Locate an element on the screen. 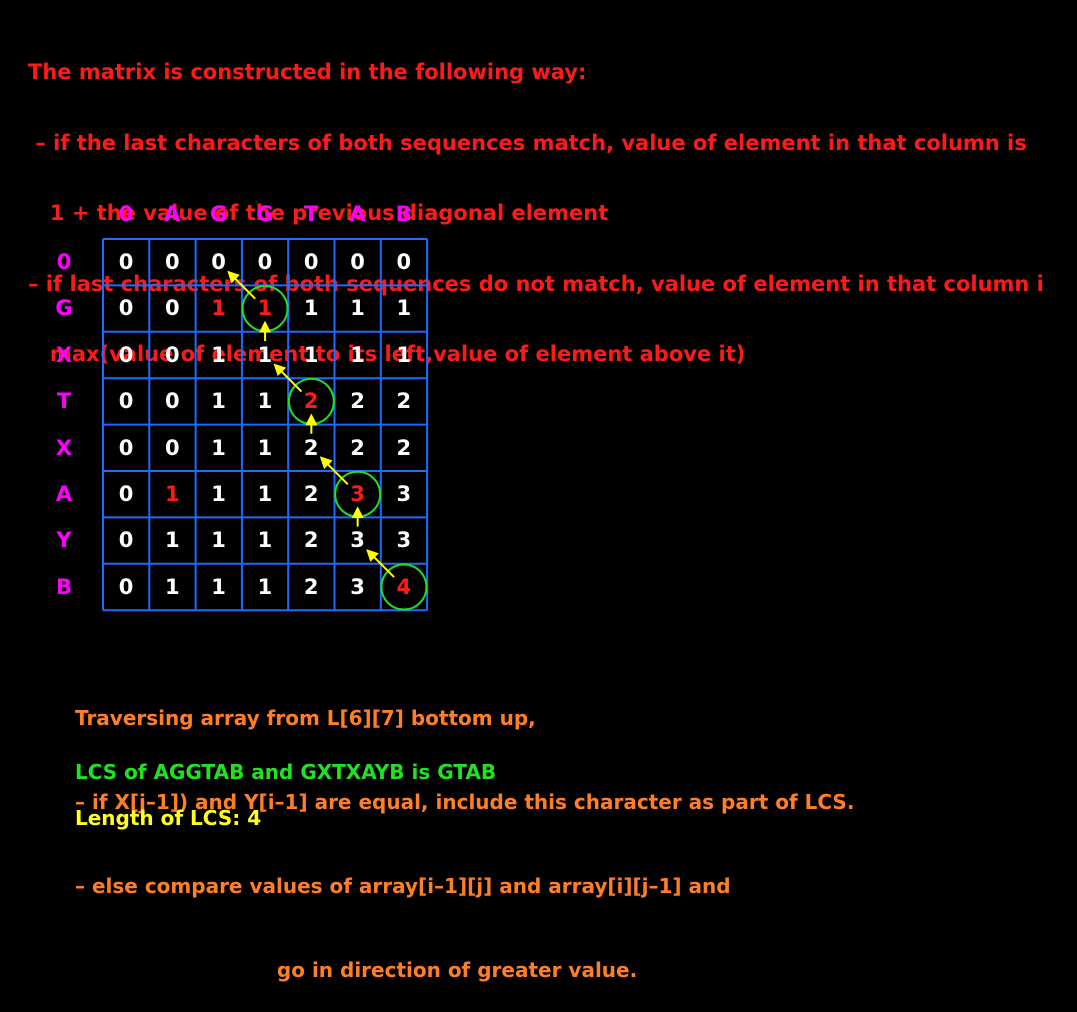  lcs-length: Length of LCS: 4 is located at coordinates (168, 818).